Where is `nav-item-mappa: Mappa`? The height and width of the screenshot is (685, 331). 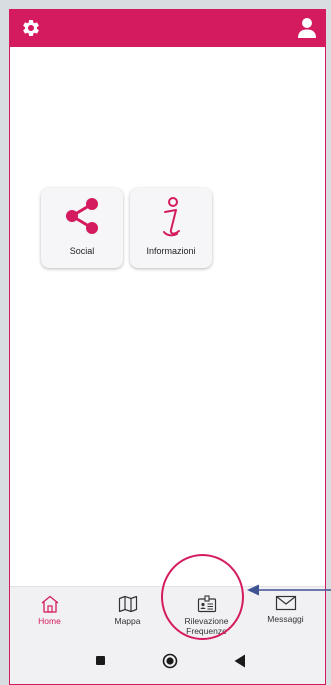 nav-item-mappa: Mappa is located at coordinates (127, 613).